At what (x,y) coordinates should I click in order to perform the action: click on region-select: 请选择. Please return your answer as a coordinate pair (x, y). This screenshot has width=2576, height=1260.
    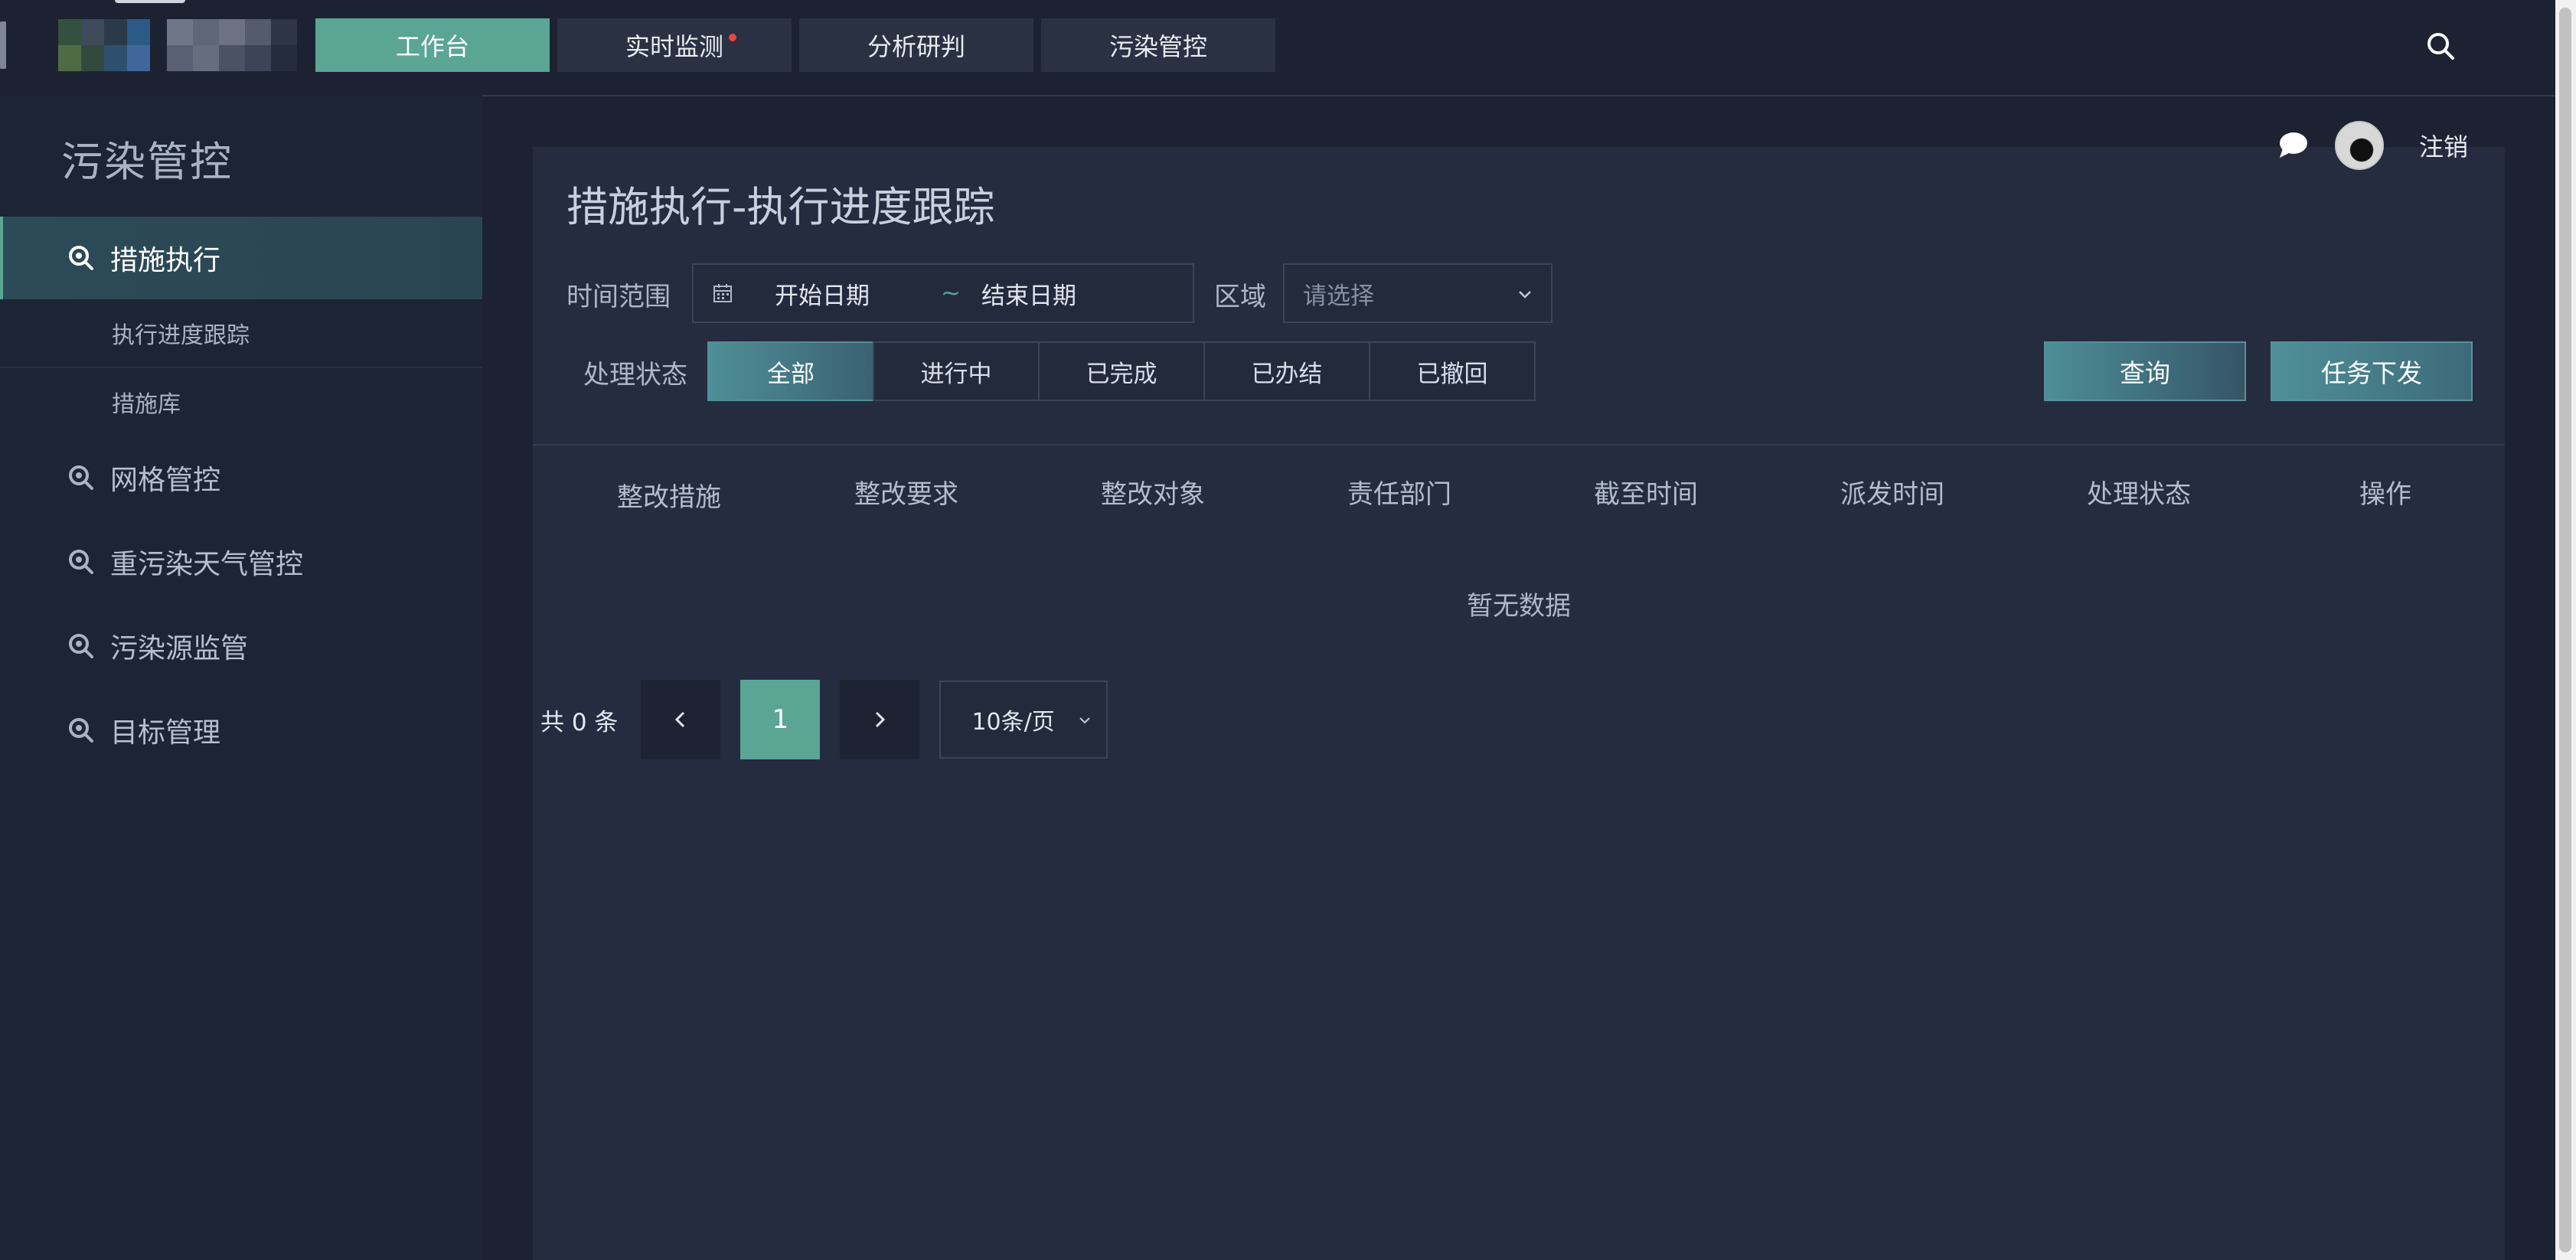
    Looking at the image, I should click on (1417, 293).